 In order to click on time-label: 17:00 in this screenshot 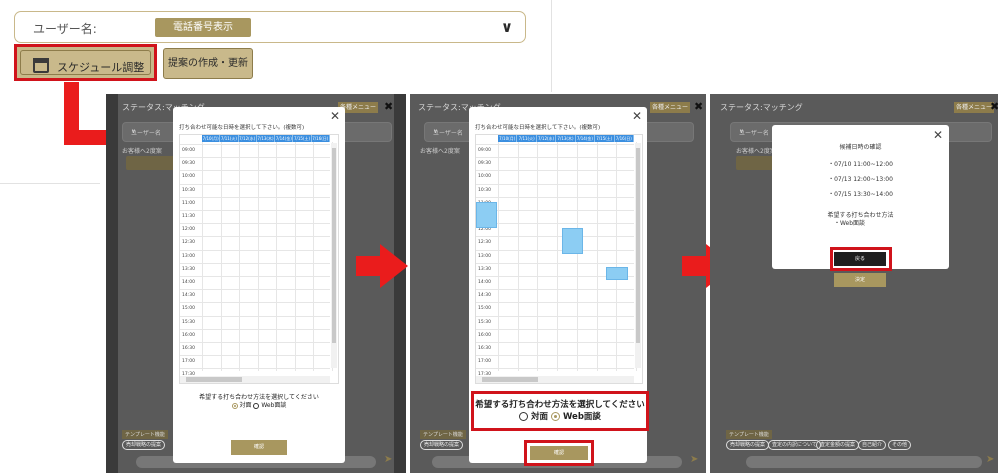, I will do `click(188, 362)`.